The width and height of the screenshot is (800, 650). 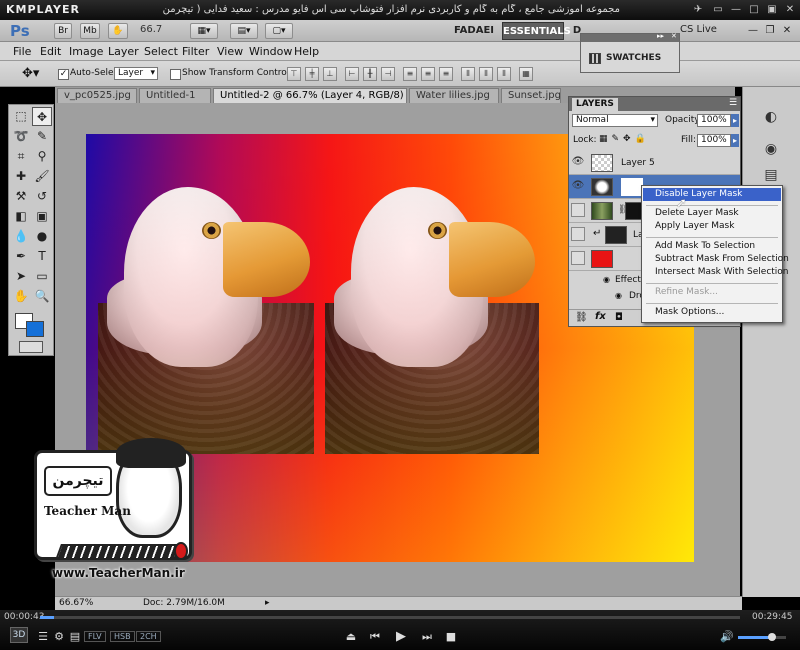 I want to click on menu-item-apply-layer-mask: Apply Layer Mask, so click(x=712, y=226).